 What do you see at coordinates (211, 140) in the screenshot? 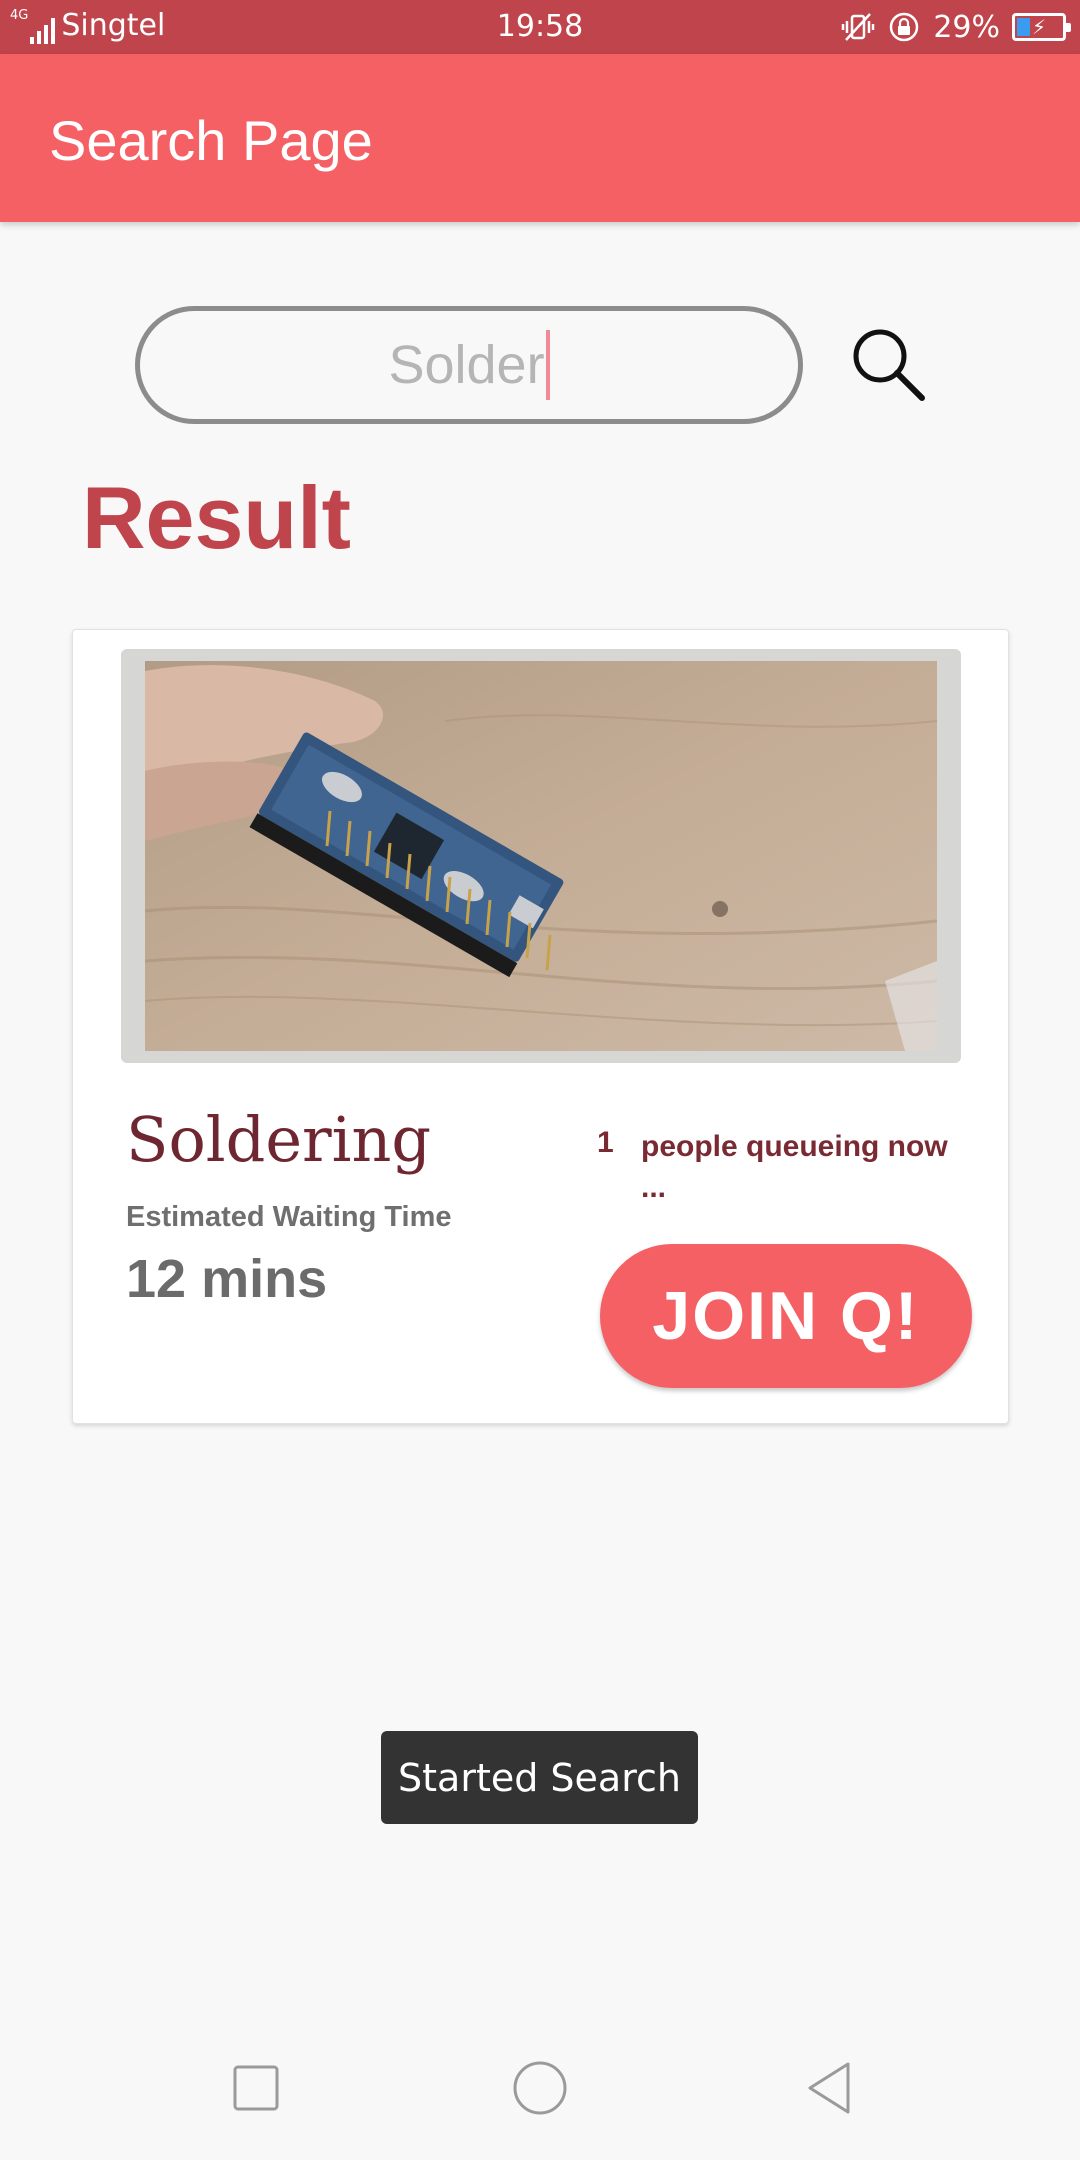
I see `page-title: Search Page` at bounding box center [211, 140].